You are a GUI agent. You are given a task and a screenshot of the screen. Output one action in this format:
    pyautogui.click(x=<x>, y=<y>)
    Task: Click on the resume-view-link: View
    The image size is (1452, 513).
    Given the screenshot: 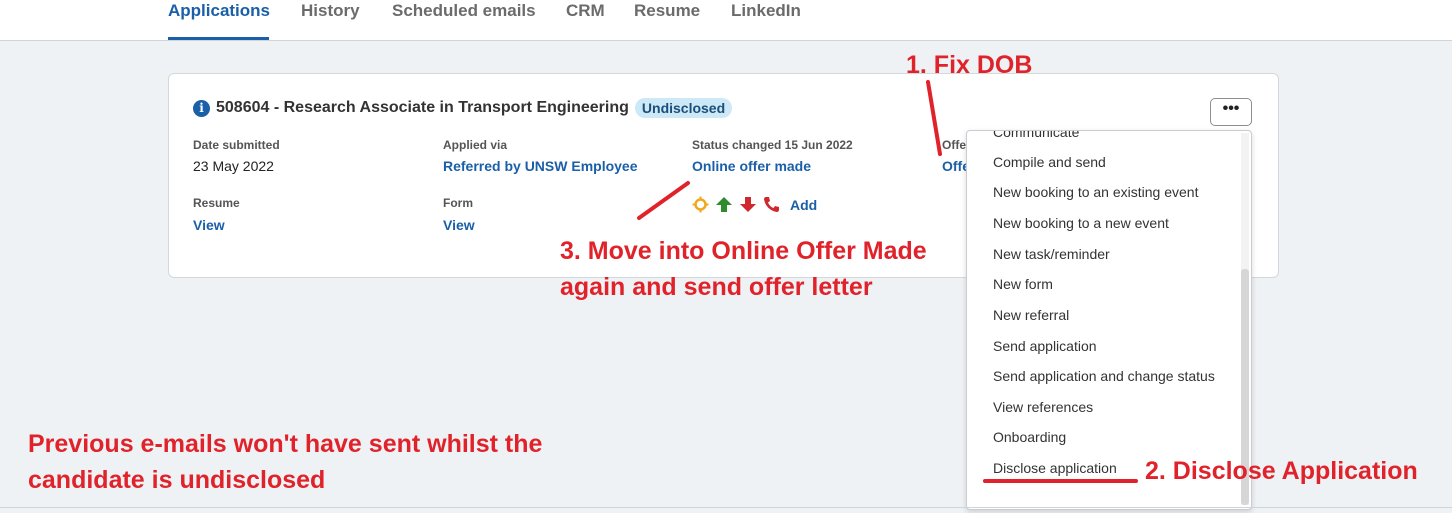 What is the action you would take?
    pyautogui.click(x=209, y=225)
    